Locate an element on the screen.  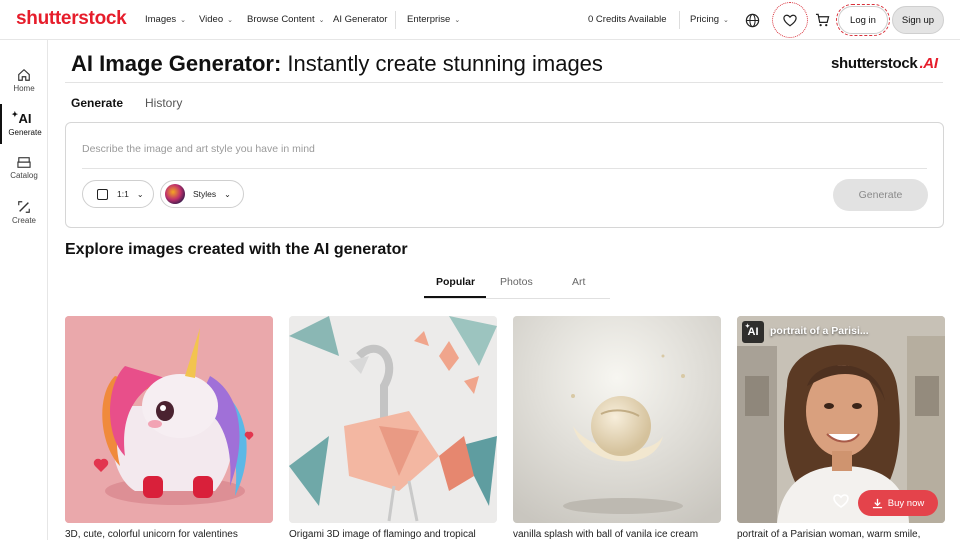
sidebar-item-generate: ✦ AI Generate is located at coordinates (24, 124).